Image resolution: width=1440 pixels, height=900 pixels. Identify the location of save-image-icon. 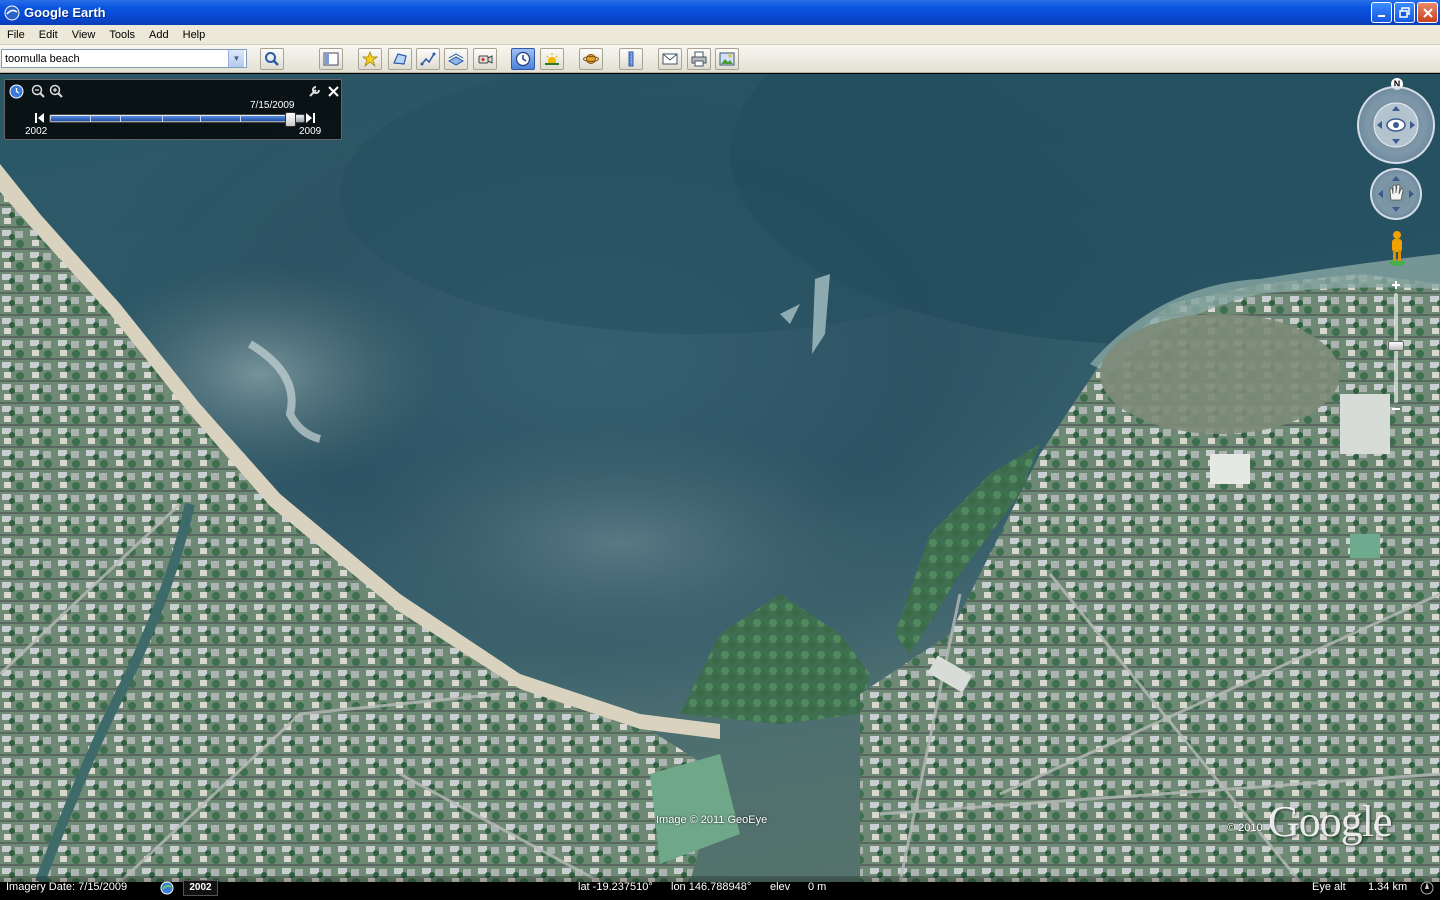
(727, 59).